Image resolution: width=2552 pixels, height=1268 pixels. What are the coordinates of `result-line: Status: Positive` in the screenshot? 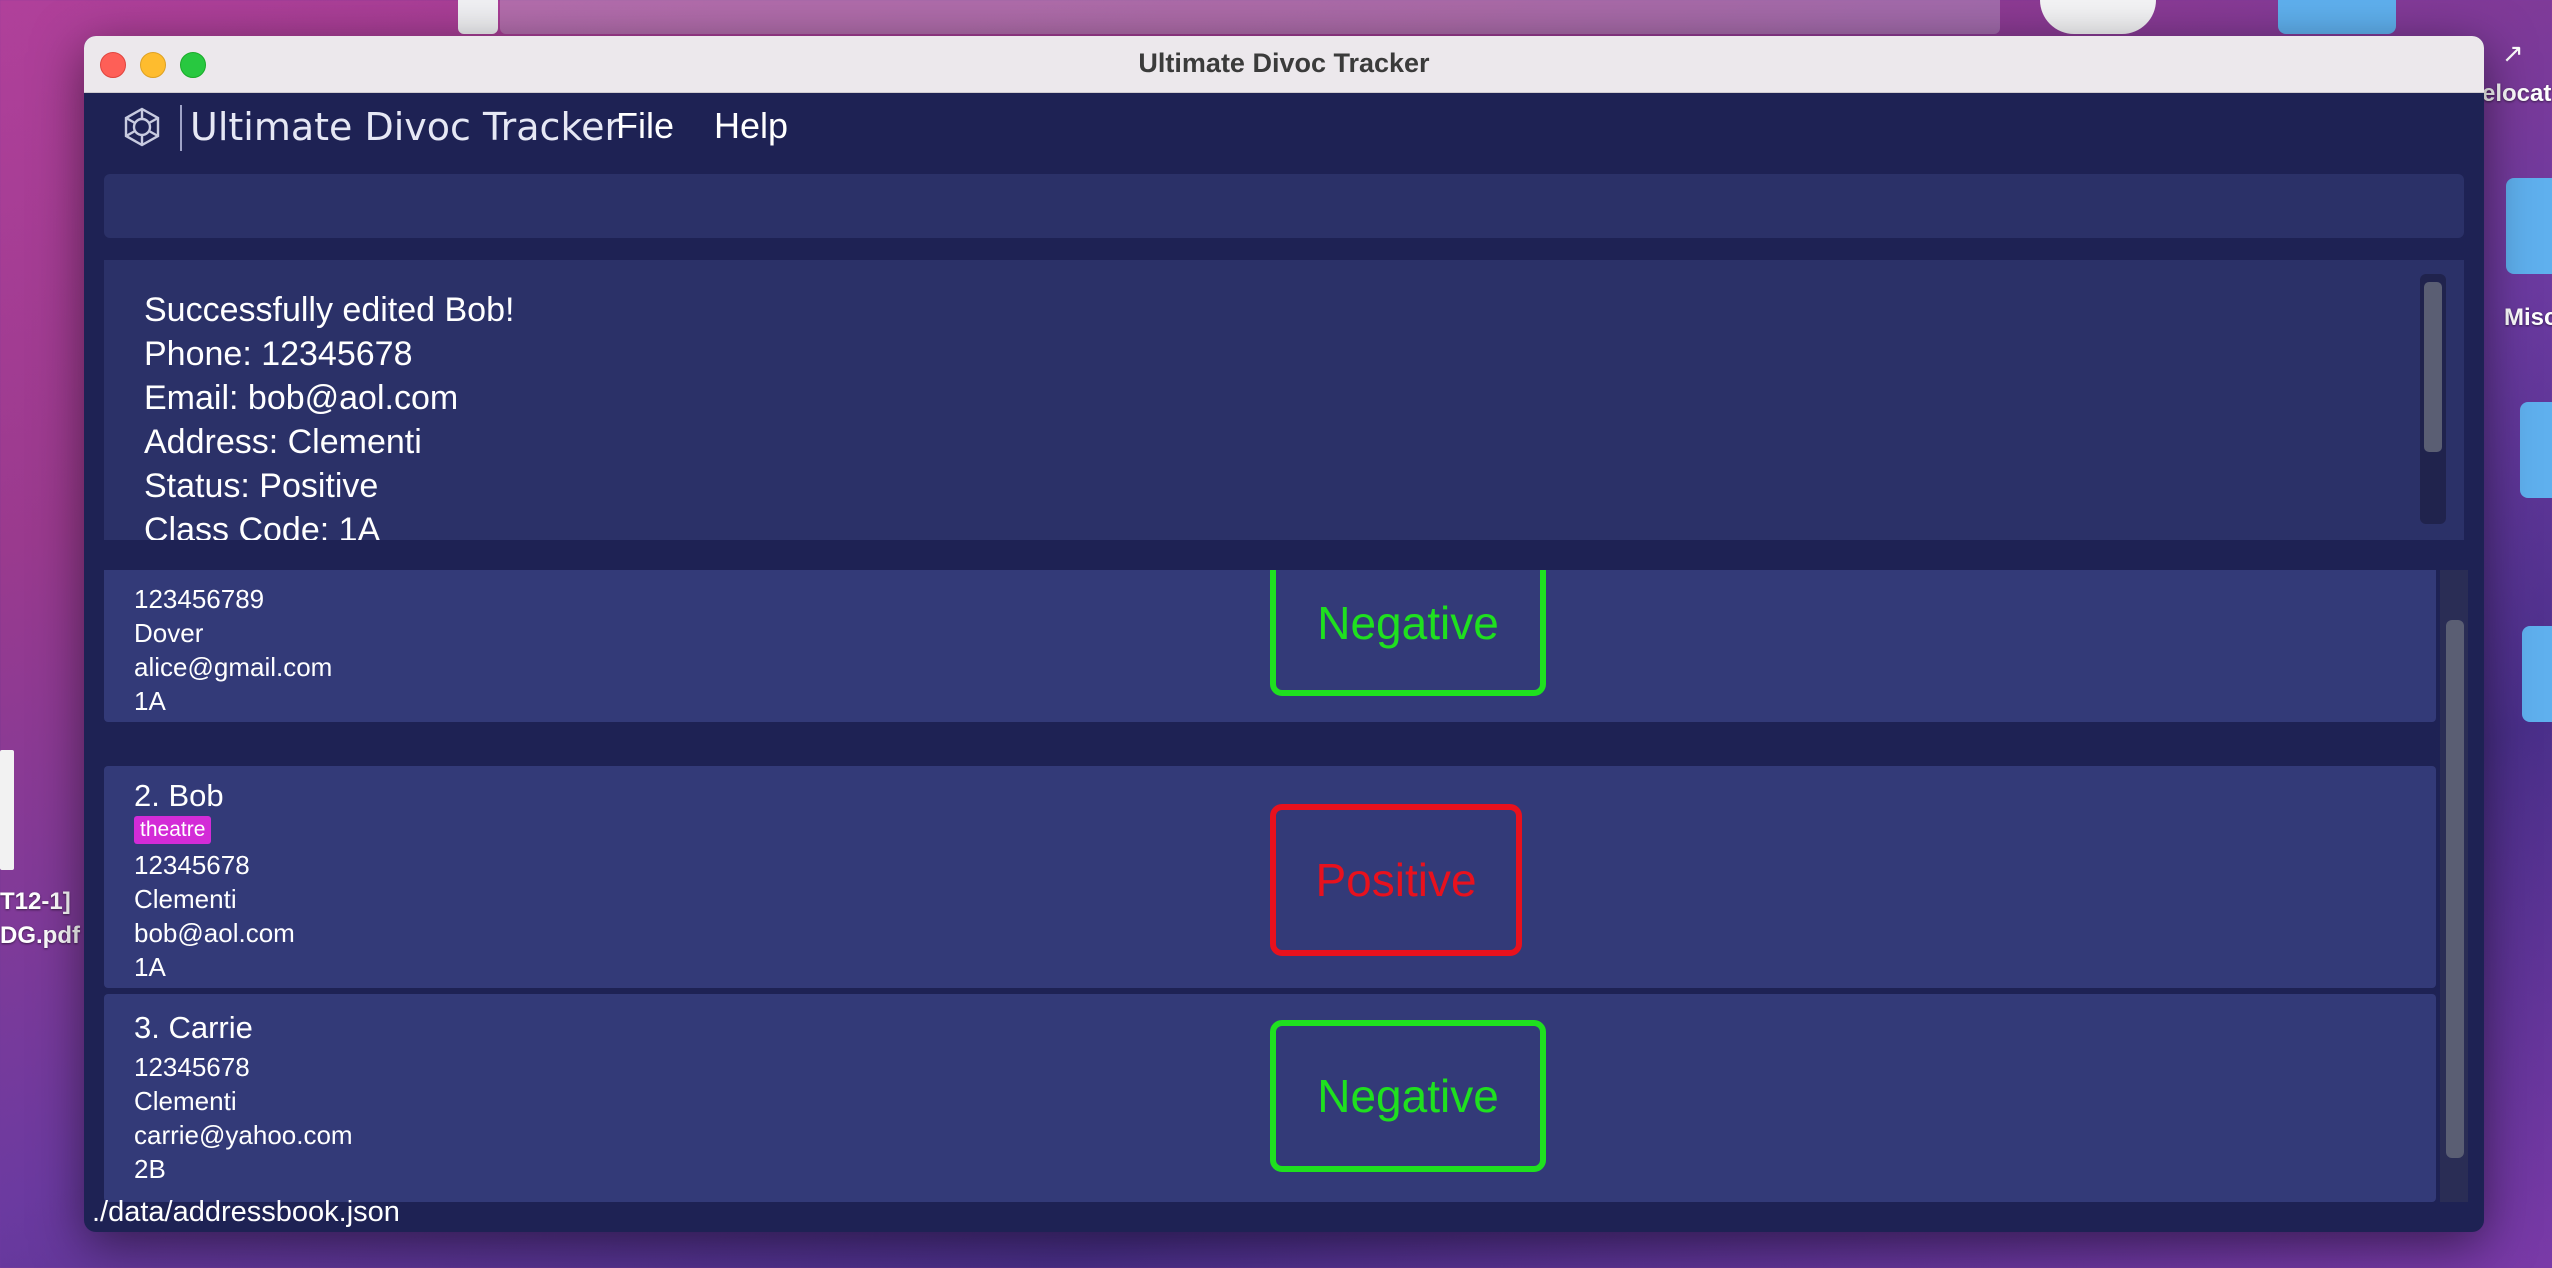 It's located at (261, 486).